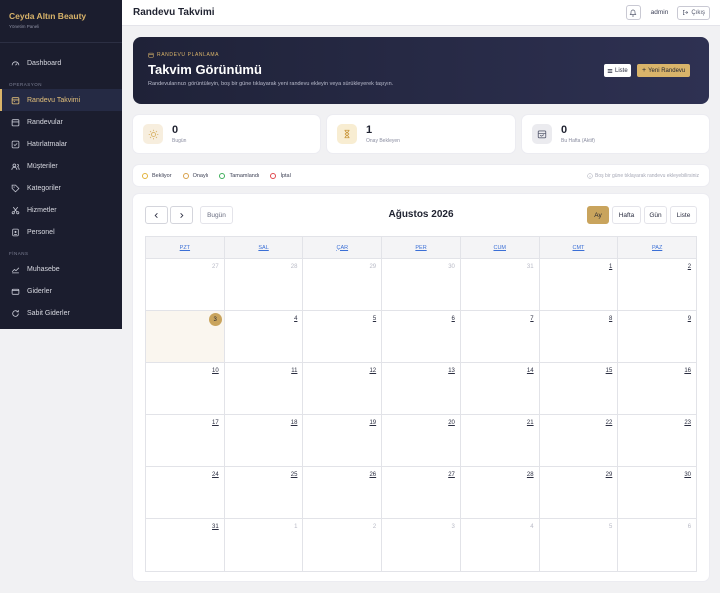 The height and width of the screenshot is (593, 720). Describe the element at coordinates (693, 12) in the screenshot. I see `logout-button: Çıkış` at that location.